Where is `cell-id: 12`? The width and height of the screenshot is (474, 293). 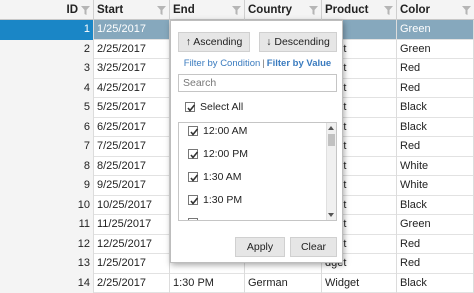
cell-id: 12 is located at coordinates (47, 245).